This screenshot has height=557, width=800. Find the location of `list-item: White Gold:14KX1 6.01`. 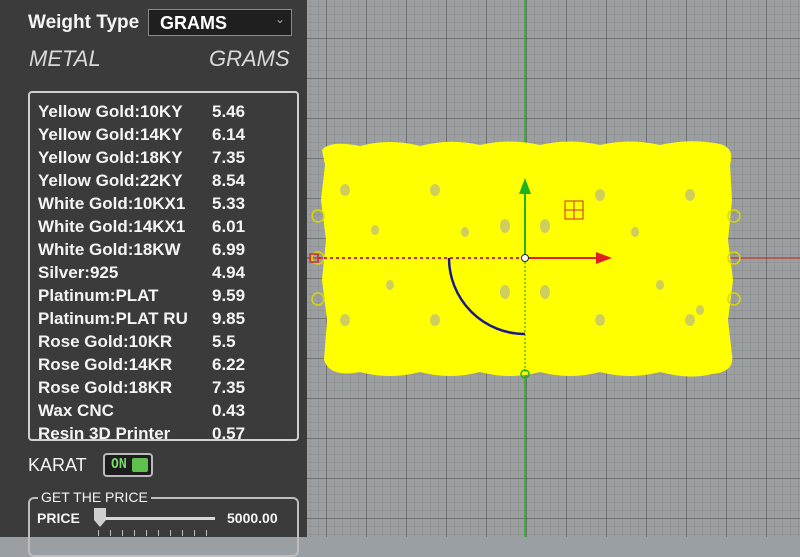

list-item: White Gold:14KX1 6.01 is located at coordinates (141, 227).